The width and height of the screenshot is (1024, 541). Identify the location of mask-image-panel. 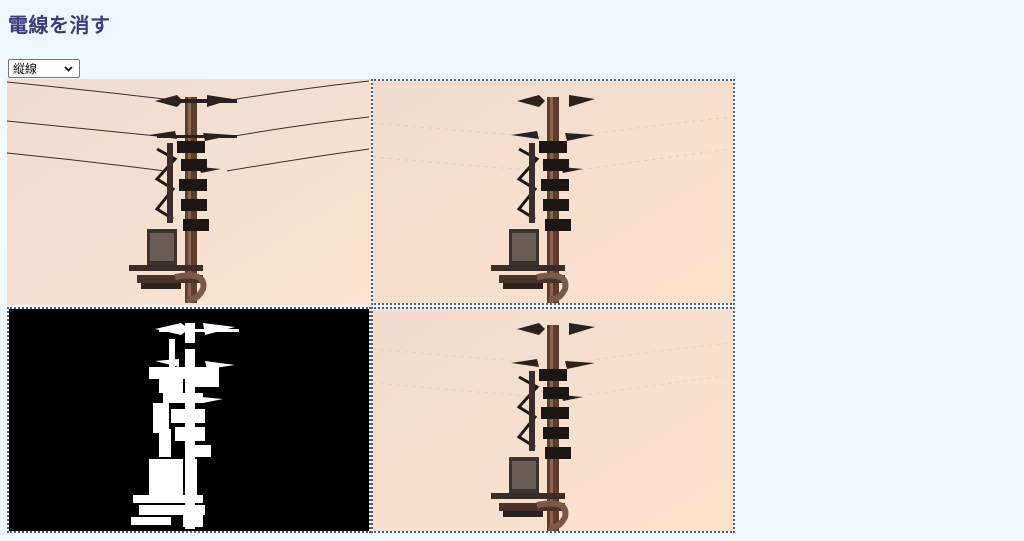
(189, 420).